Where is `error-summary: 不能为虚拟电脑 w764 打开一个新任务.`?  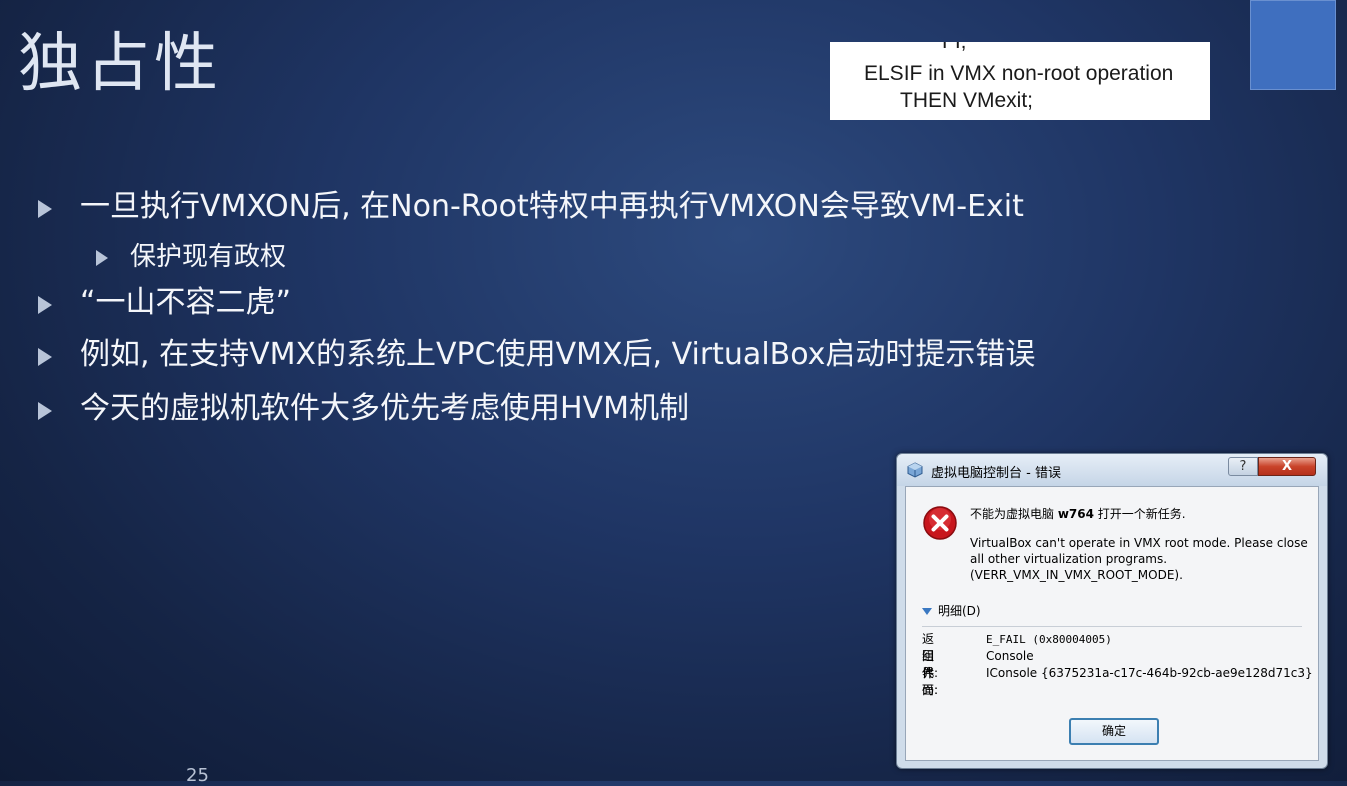 error-summary: 不能为虚拟电脑 w764 打开一个新任务. is located at coordinates (1078, 513).